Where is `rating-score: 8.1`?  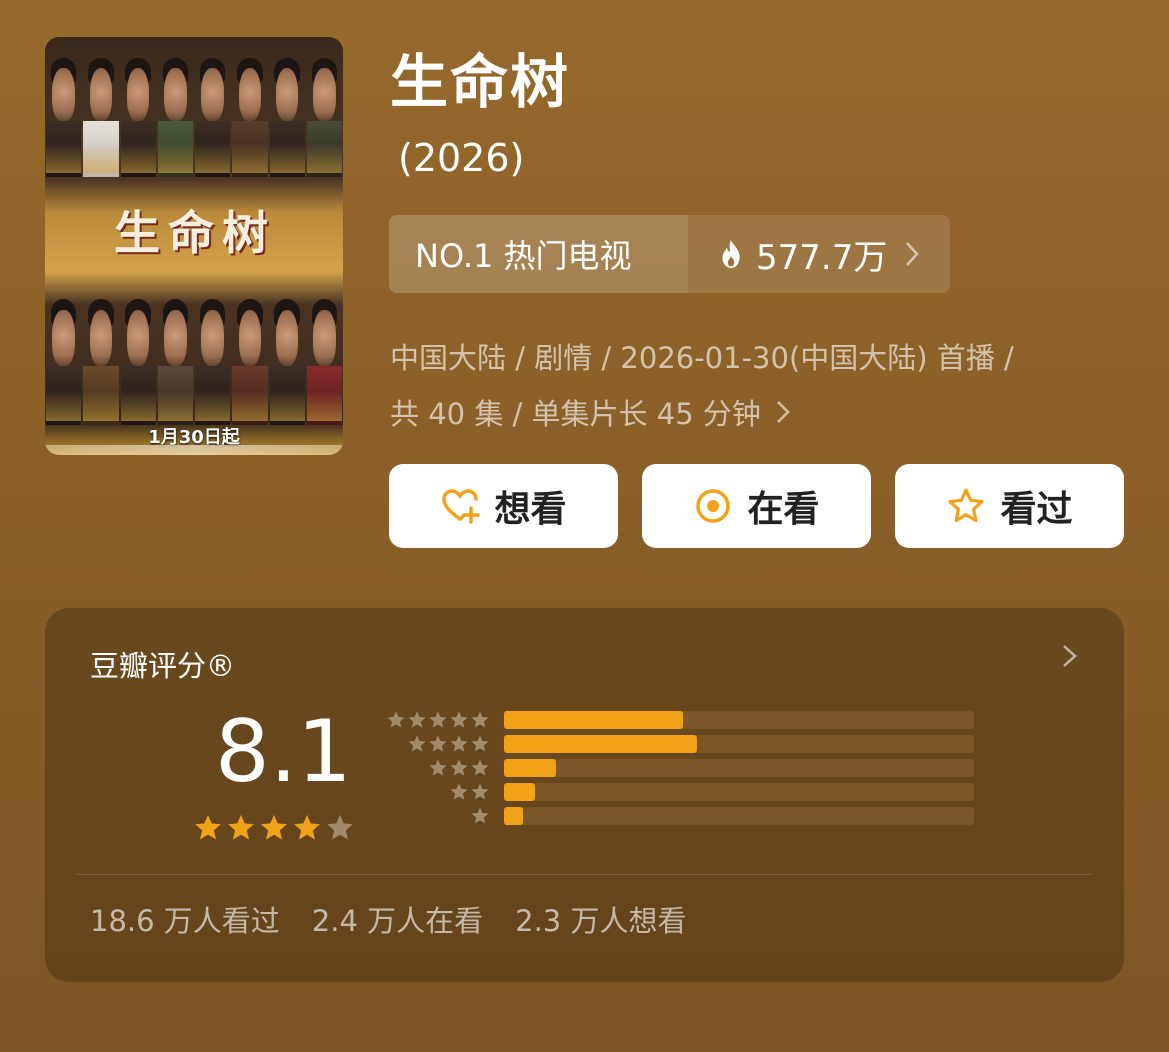
rating-score: 8.1 is located at coordinates (283, 752).